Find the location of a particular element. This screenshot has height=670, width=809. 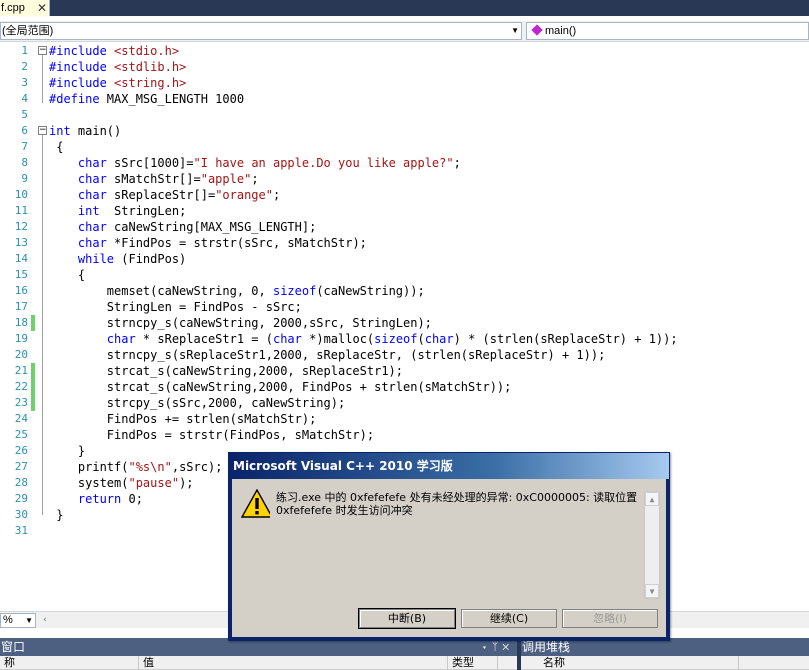

code-line: 24 FindPos += strlen(sMatchStr); is located at coordinates (404, 419).